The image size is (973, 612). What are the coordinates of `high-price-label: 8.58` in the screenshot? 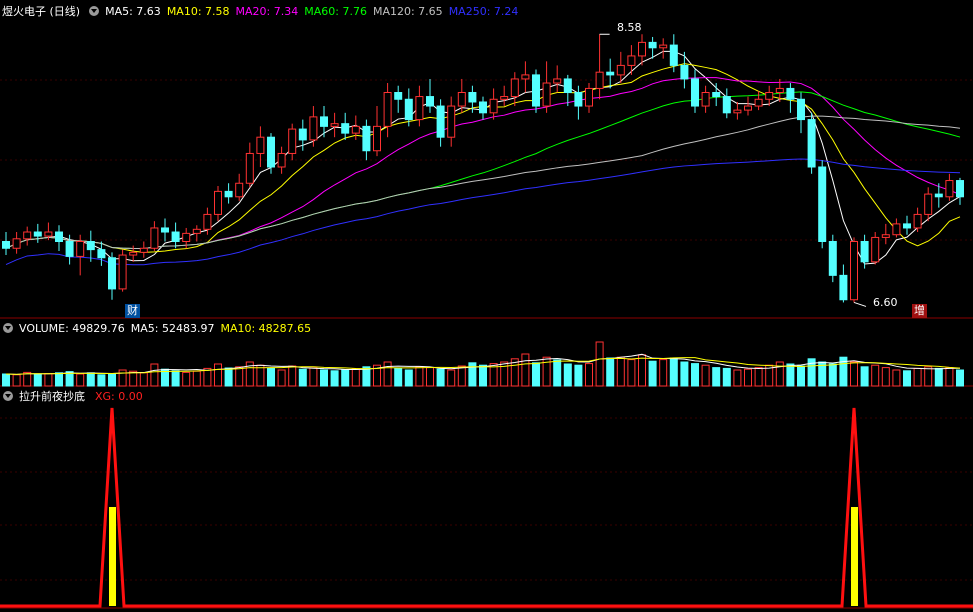 It's located at (629, 27).